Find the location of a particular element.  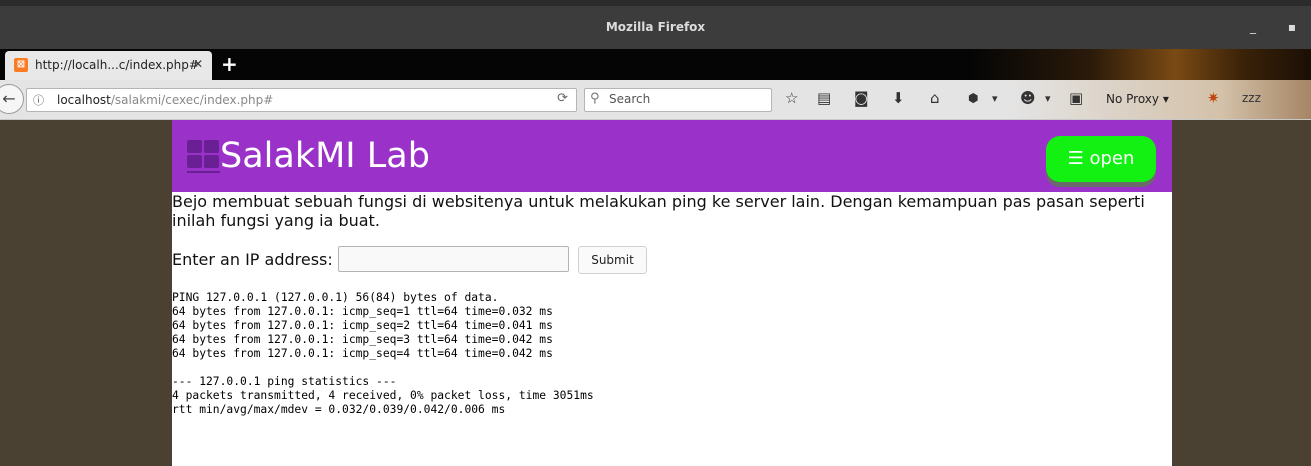

proxy-selector: No Proxy ▾ is located at coordinates (1137, 99).